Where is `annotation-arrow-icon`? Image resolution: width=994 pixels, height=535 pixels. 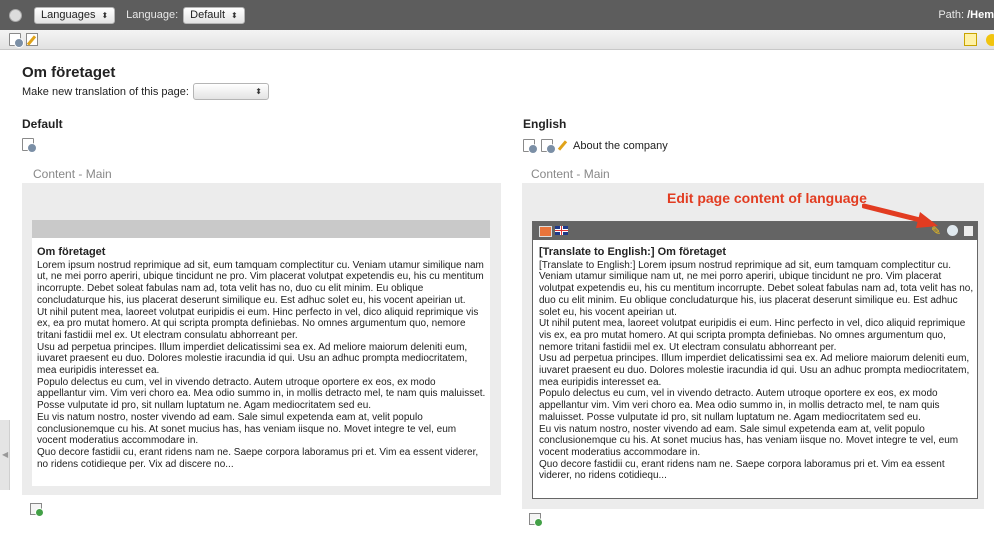 annotation-arrow-icon is located at coordinates (900, 215).